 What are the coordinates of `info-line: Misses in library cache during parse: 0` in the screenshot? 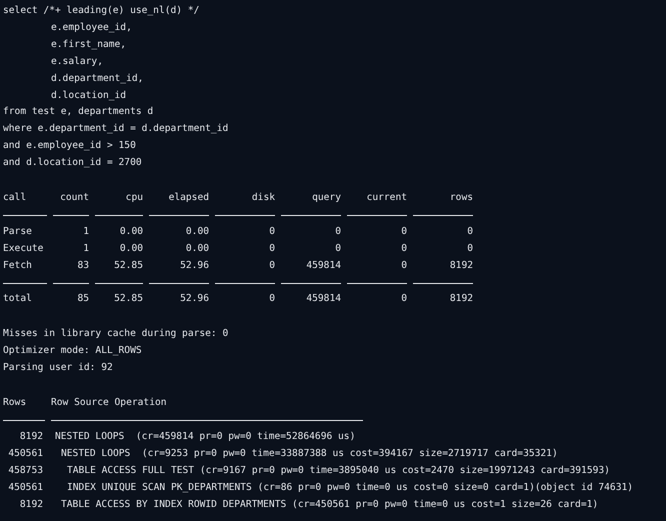 It's located at (115, 334).